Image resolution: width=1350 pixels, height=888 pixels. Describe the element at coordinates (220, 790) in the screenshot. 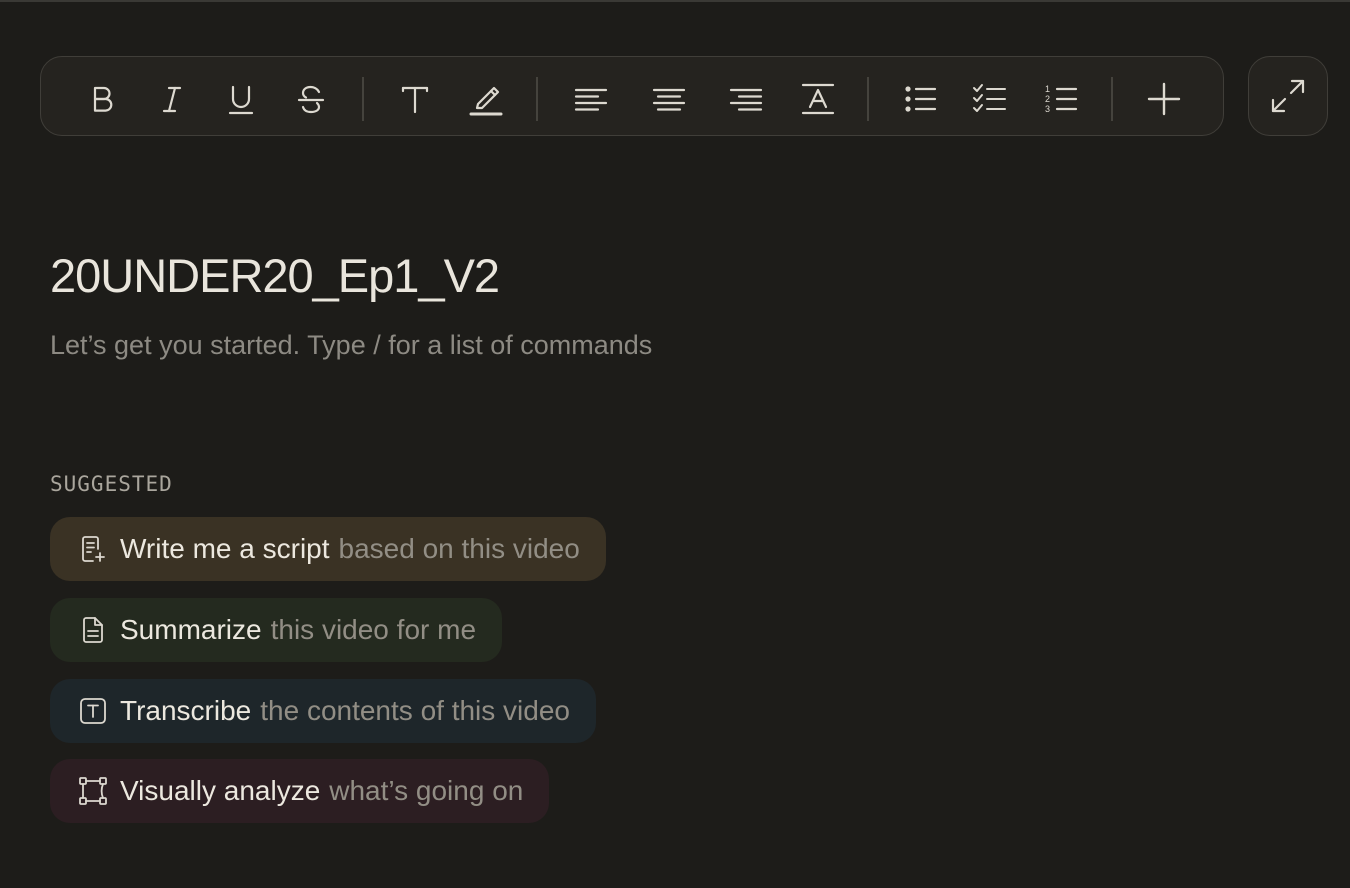

I see `suggestion-action: Visually analyze` at that location.